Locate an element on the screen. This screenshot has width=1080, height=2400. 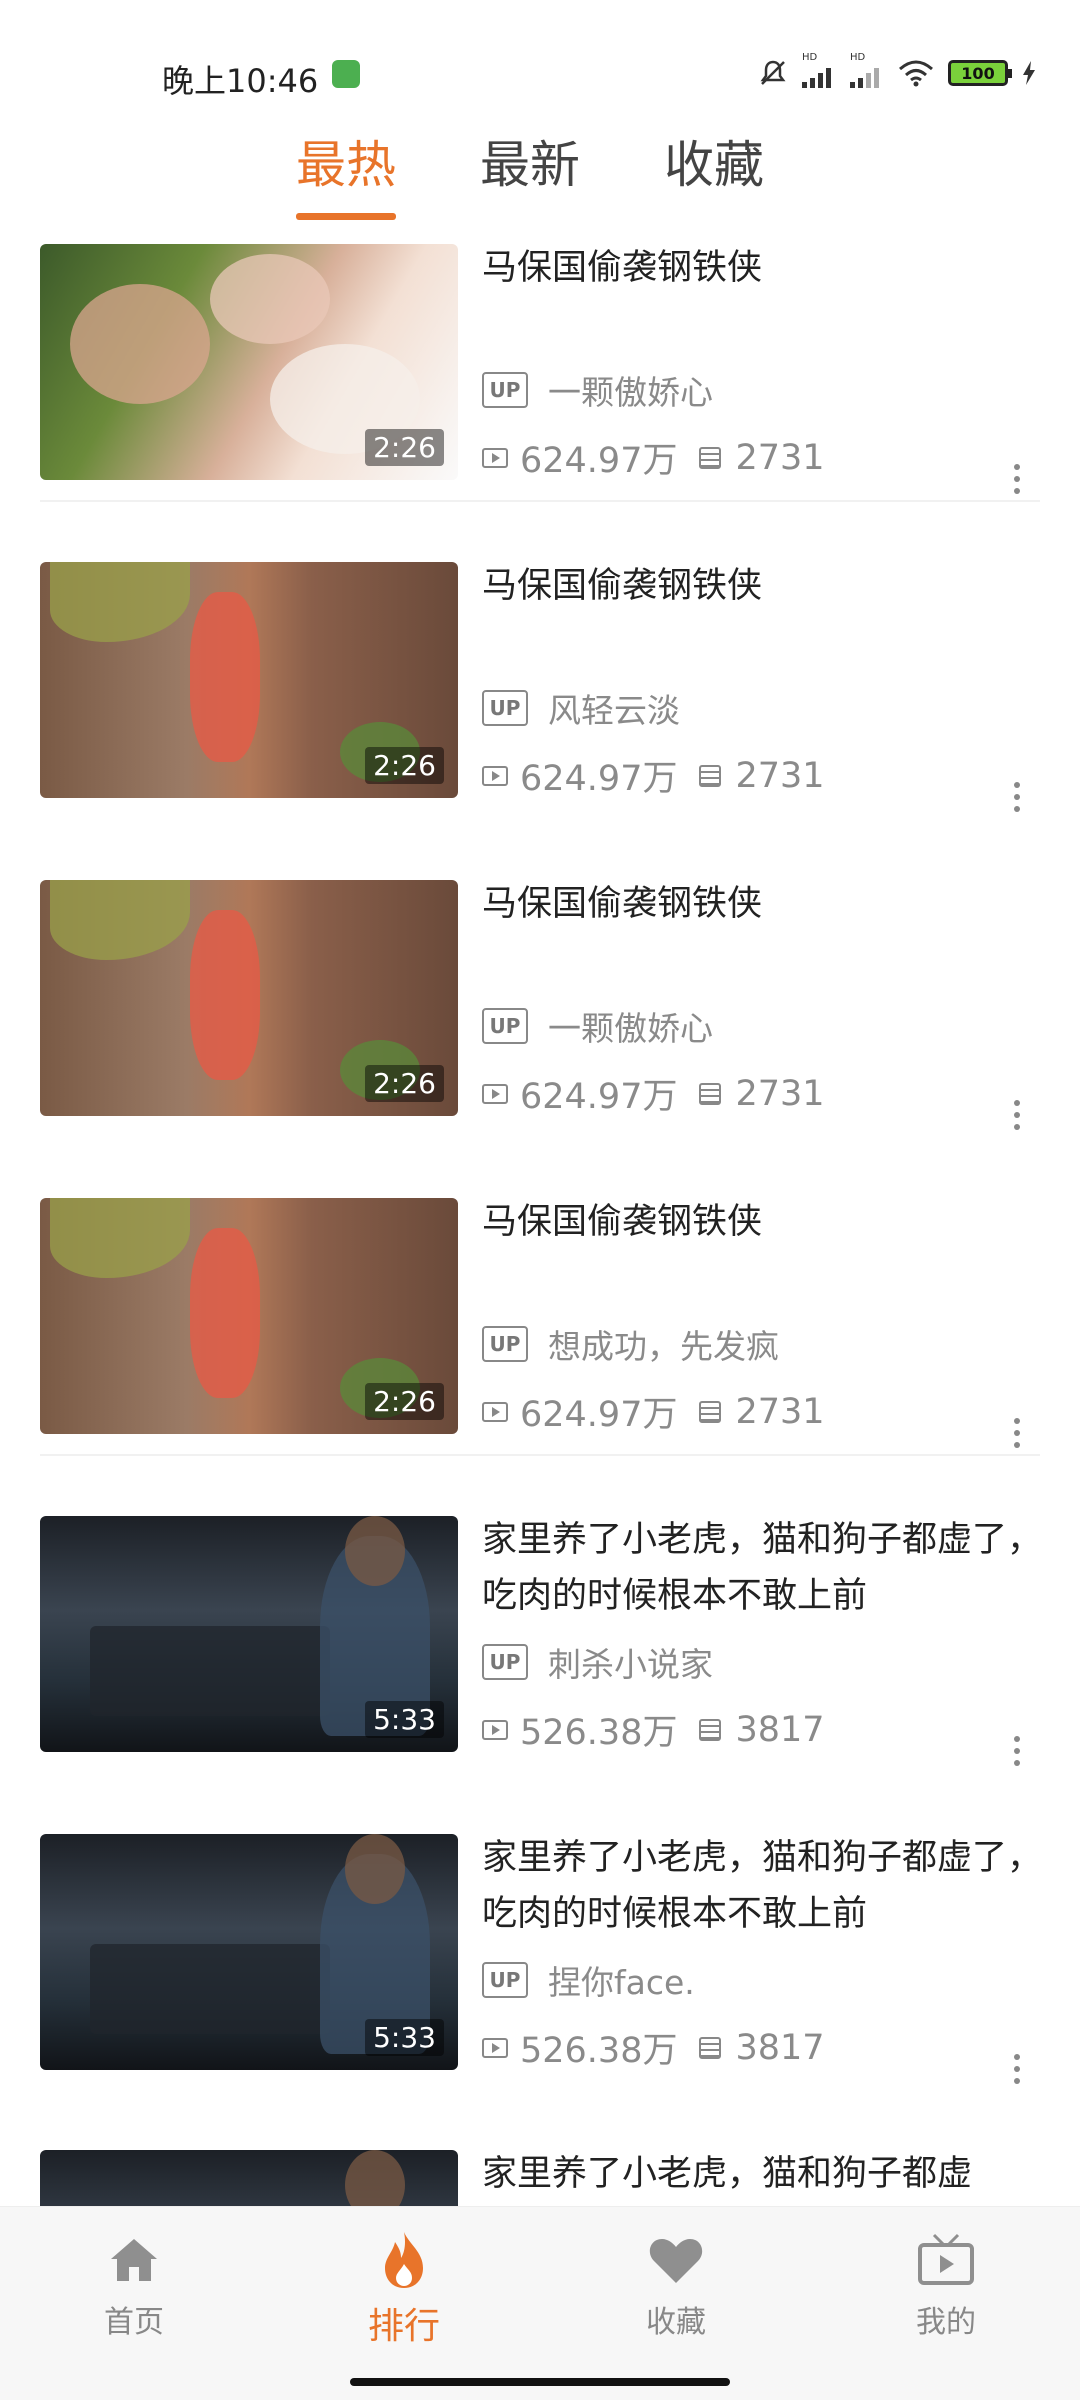
charging-icon is located at coordinates (1029, 73).